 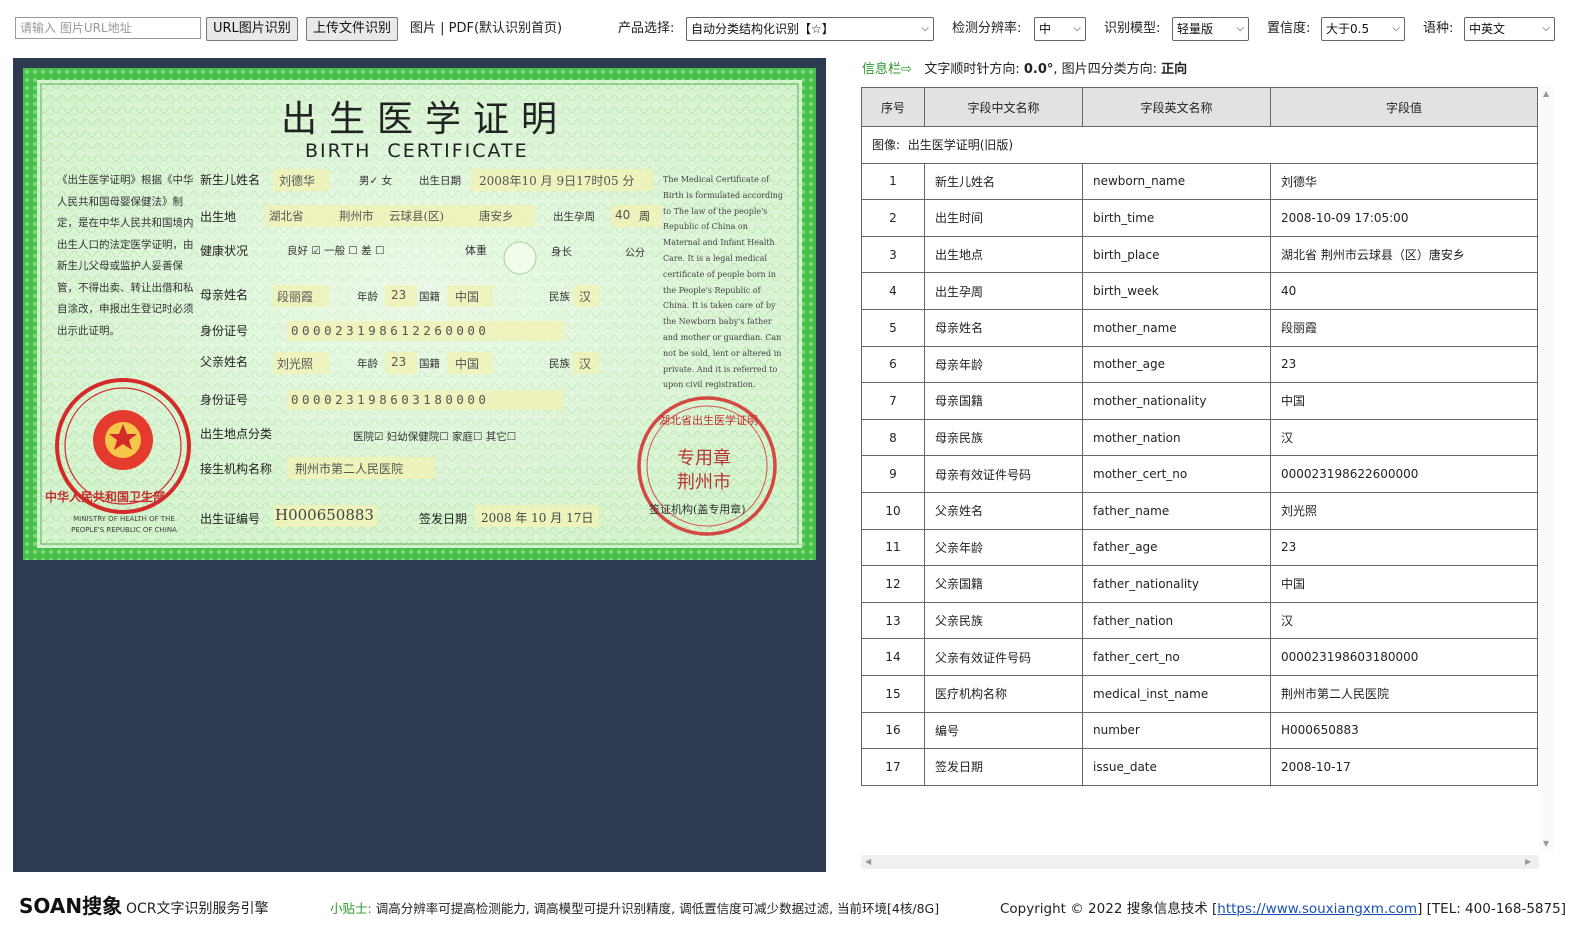 What do you see at coordinates (252, 29) in the screenshot?
I see `url-recognize-button: URL图片识别` at bounding box center [252, 29].